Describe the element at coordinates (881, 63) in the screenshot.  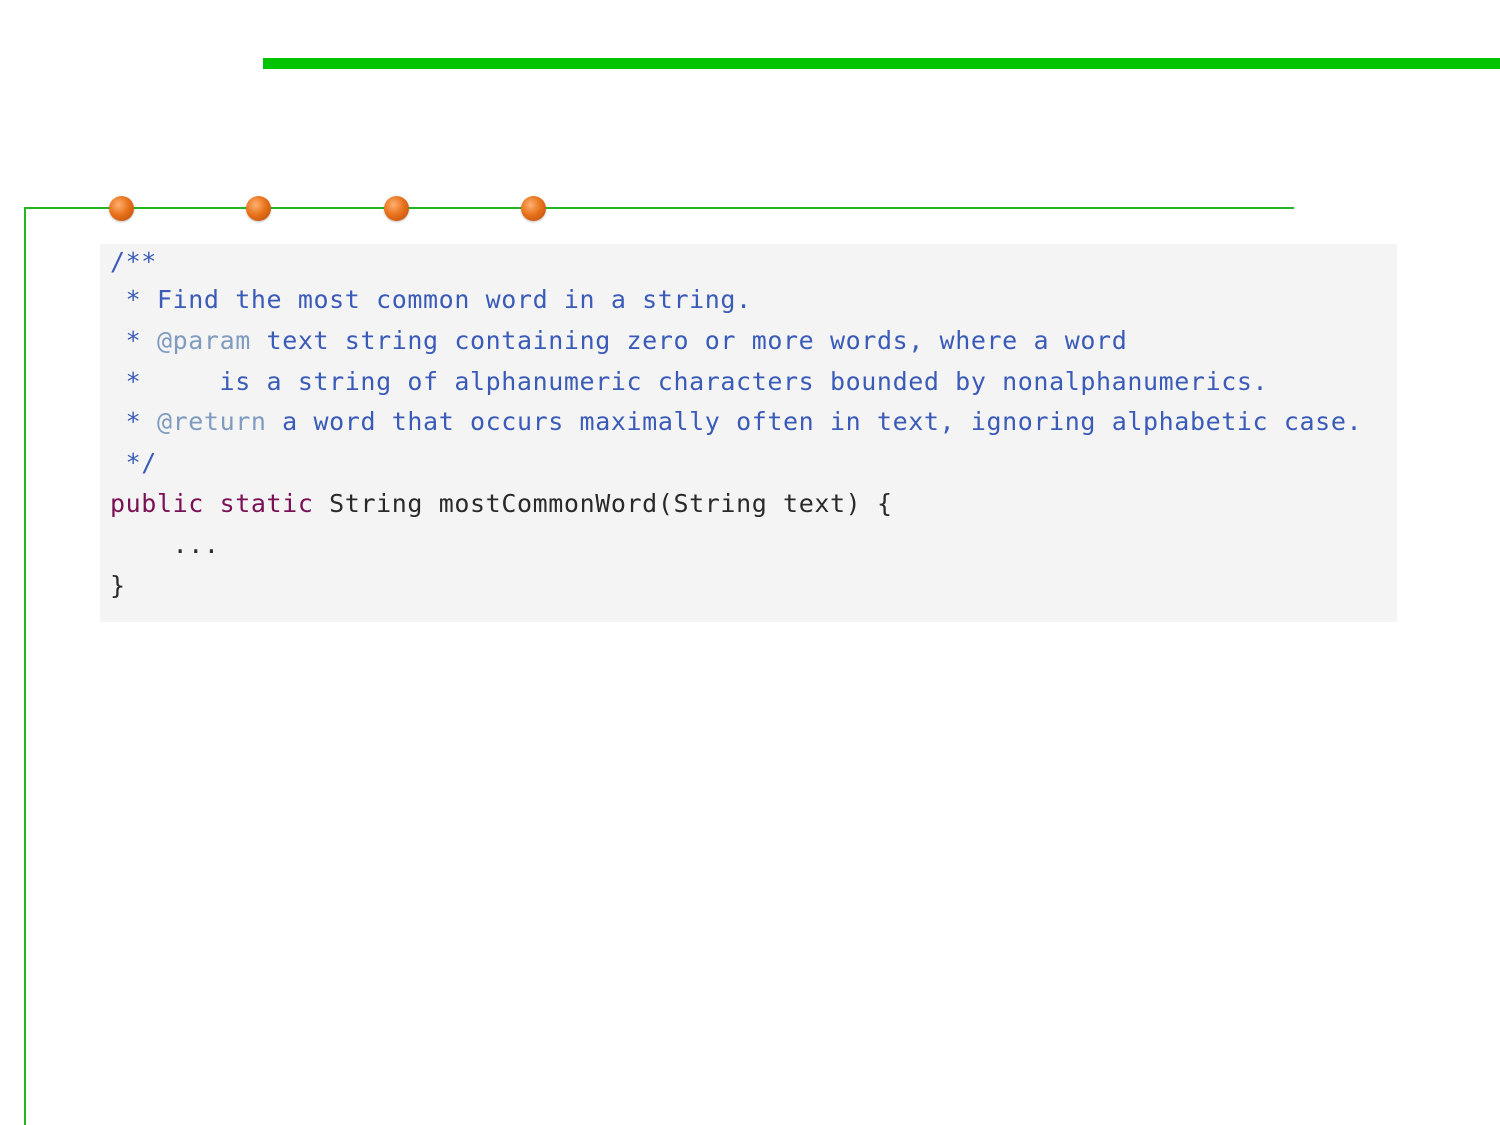
I see `title-accent-bar` at that location.